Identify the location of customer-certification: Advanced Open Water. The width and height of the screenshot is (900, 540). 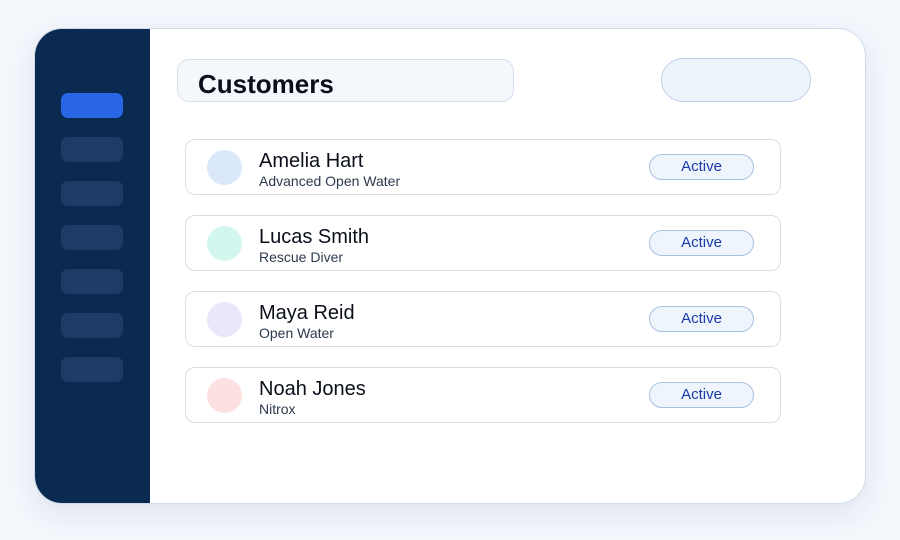
(330, 181).